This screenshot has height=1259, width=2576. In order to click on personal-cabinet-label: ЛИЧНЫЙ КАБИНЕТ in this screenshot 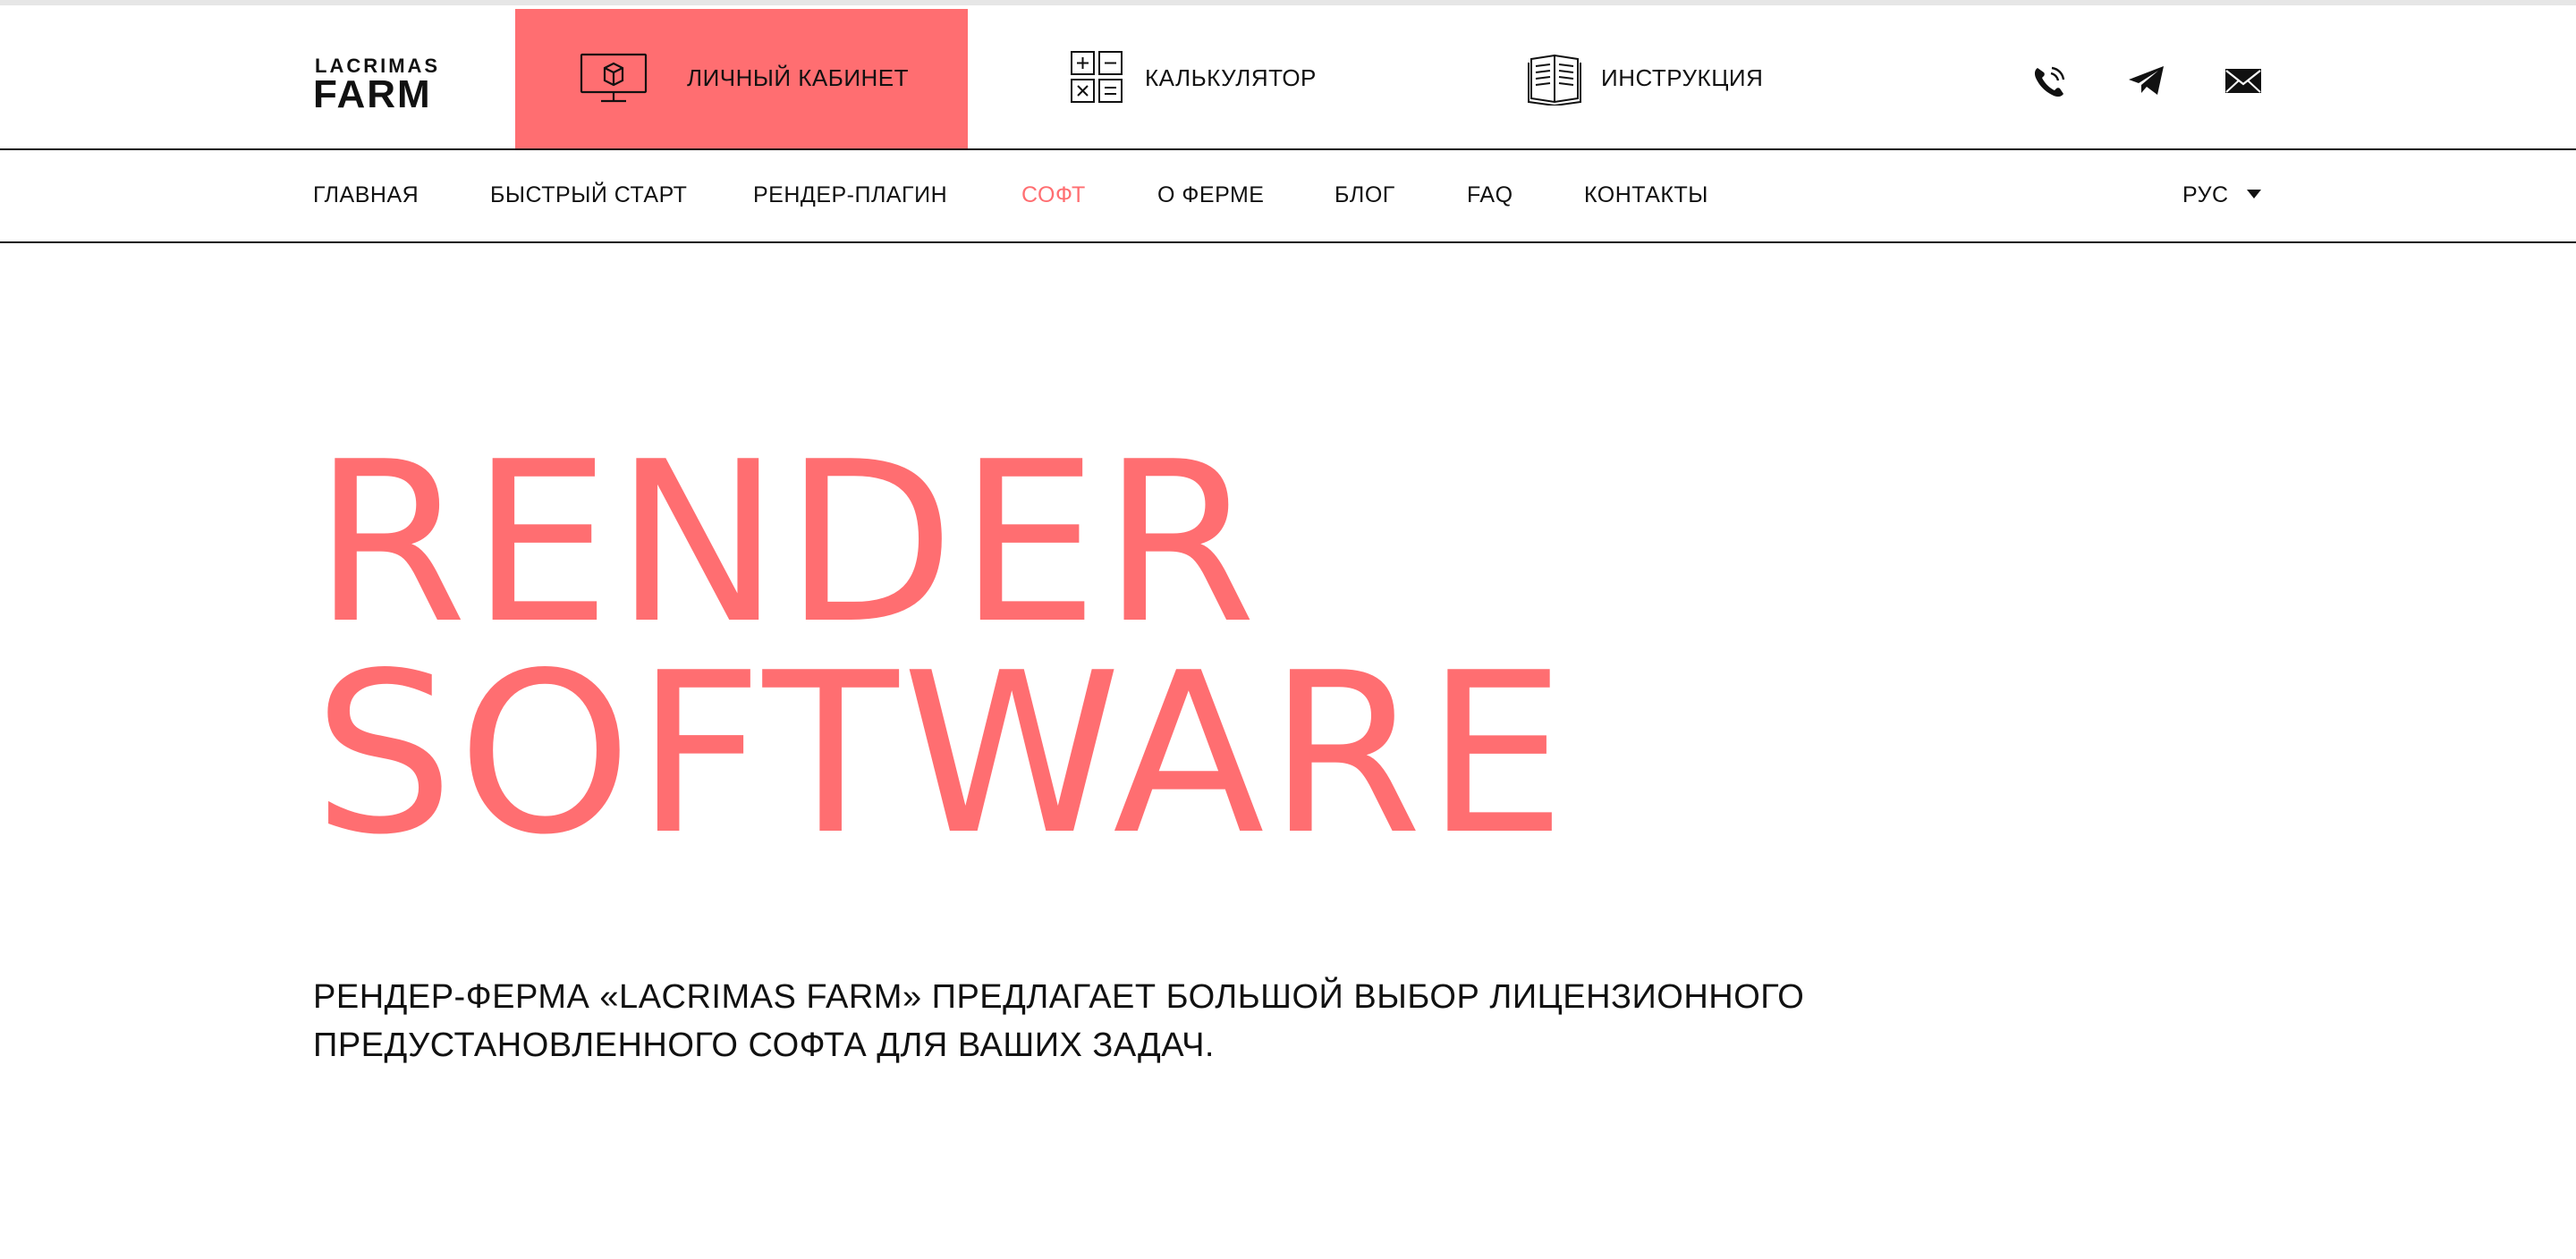, I will do `click(798, 77)`.